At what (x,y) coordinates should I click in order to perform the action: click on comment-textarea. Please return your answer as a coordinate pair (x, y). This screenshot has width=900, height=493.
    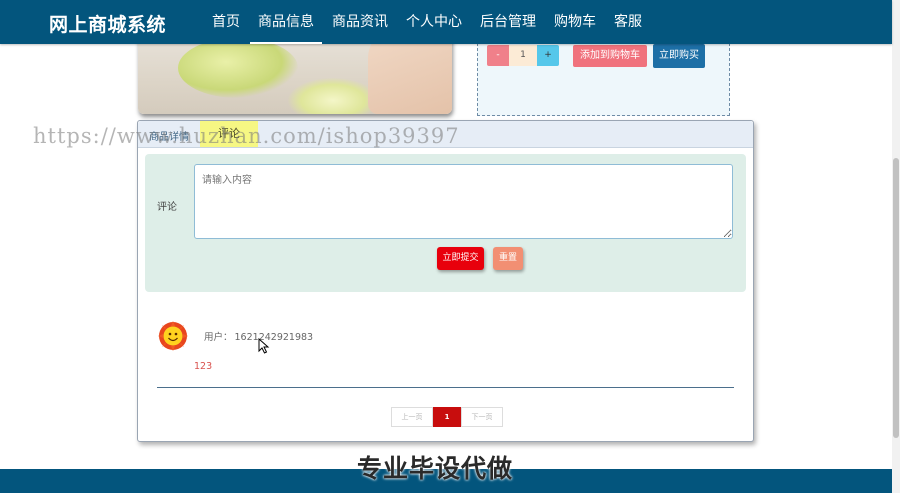
    Looking at the image, I should click on (463, 201).